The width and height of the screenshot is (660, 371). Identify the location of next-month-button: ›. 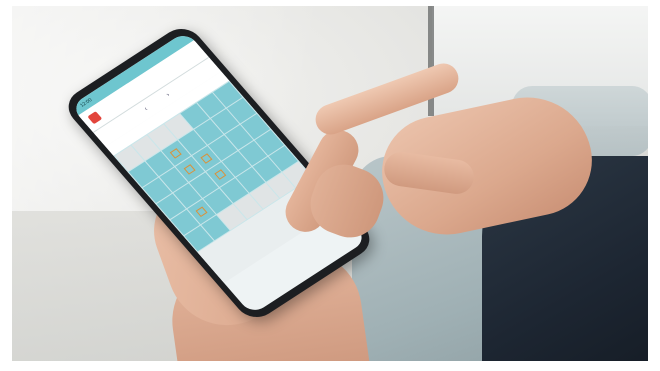
(168, 95).